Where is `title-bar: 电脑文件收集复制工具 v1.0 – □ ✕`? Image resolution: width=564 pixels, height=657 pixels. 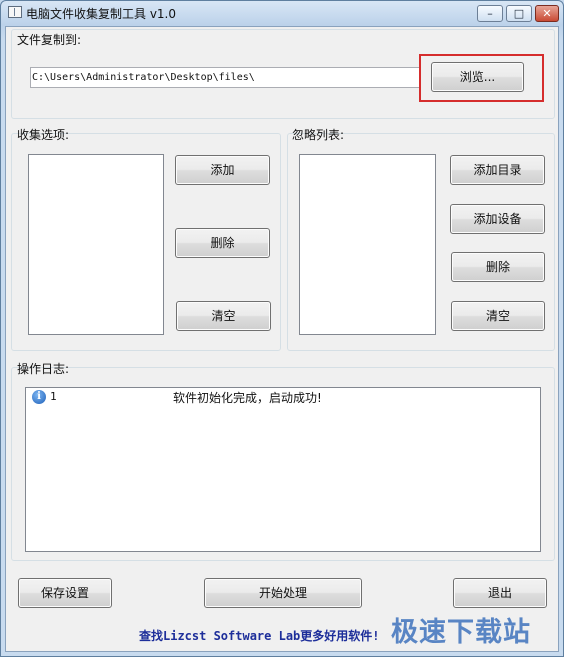
title-bar: 电脑文件收集复制工具 v1.0 – □ ✕ is located at coordinates (282, 13).